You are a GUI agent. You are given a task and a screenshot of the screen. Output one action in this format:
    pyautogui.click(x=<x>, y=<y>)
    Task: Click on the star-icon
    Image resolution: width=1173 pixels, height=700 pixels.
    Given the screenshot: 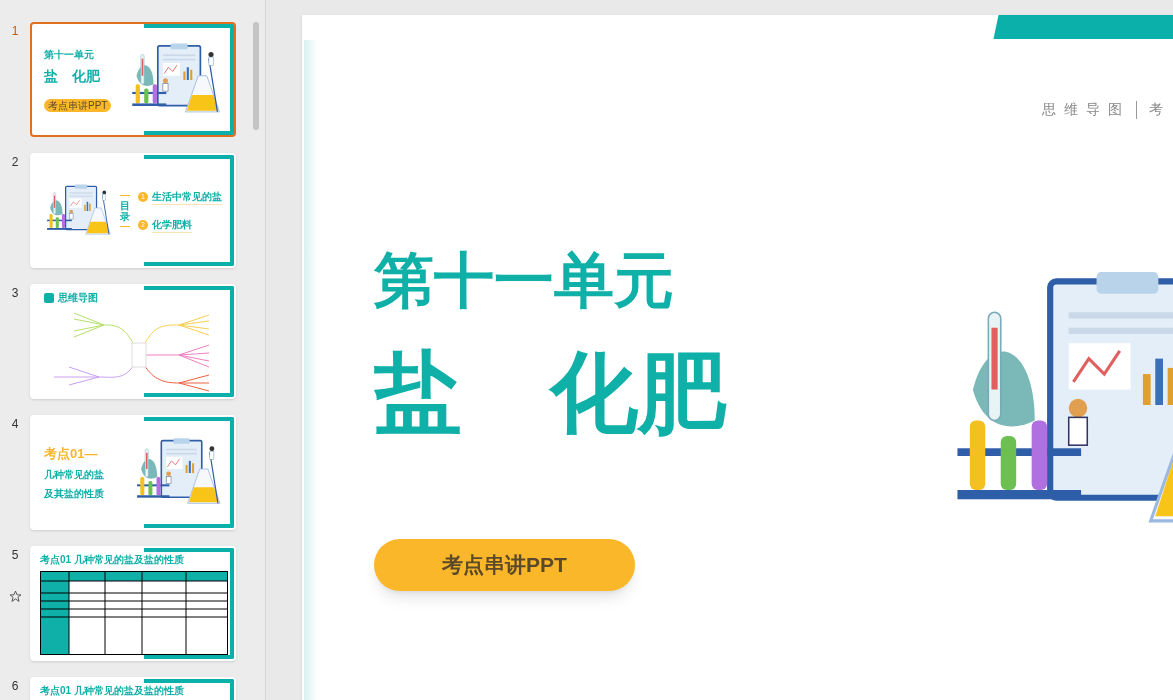 What is the action you would take?
    pyautogui.click(x=15, y=596)
    